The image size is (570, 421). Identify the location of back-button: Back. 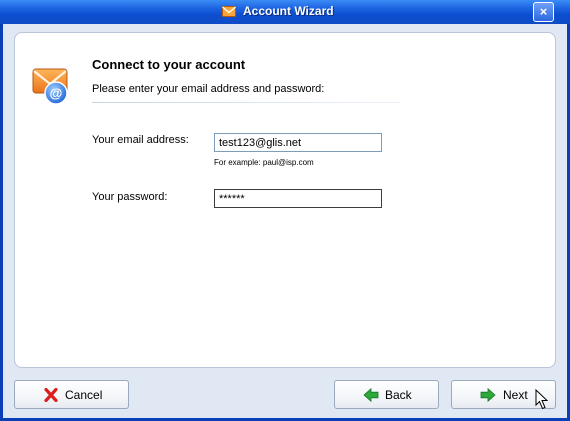
(386, 394).